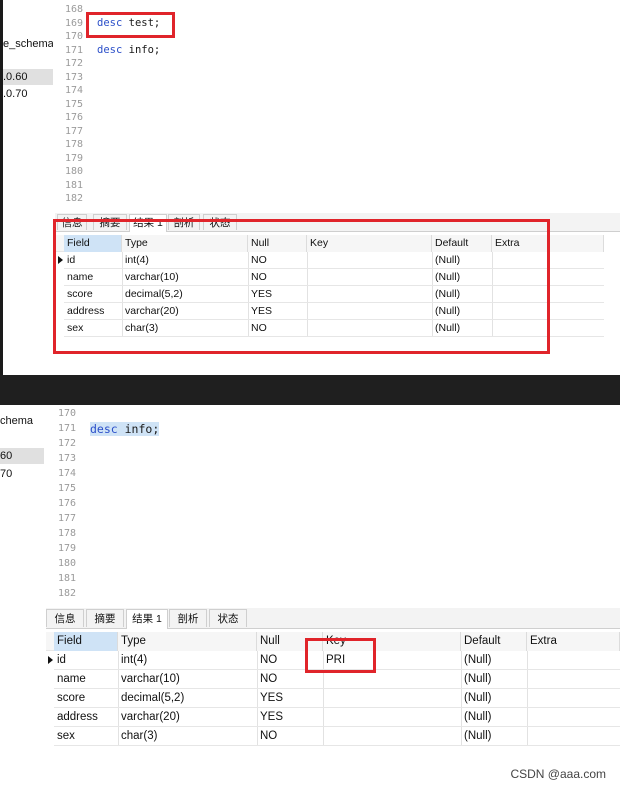 The image size is (620, 789). What do you see at coordinates (22, 597) in the screenshot?
I see `bottom-sidebar: chema 60 70` at bounding box center [22, 597].